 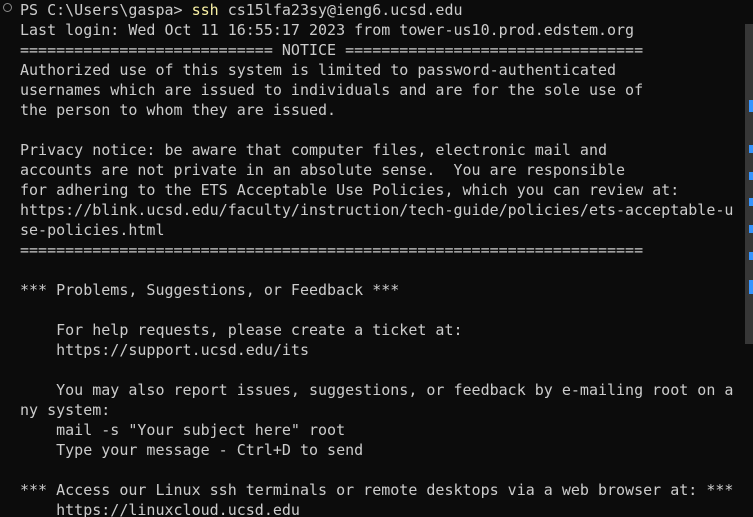 I want to click on output-line: ny system:, so click(x=65, y=410).